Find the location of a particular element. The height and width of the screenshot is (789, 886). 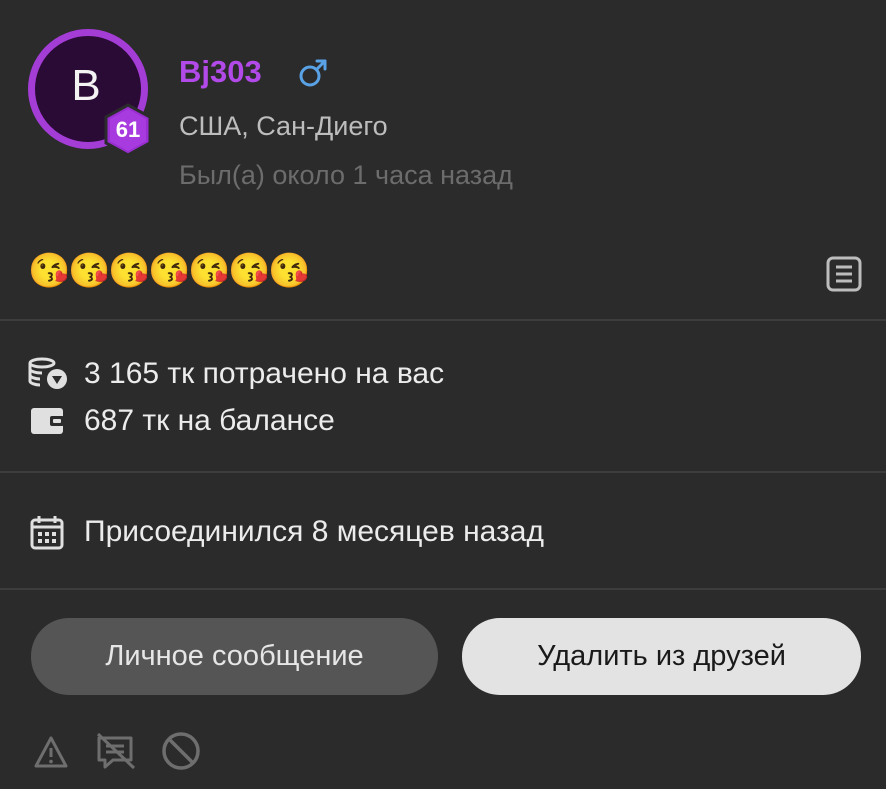

level-badge: 61 is located at coordinates (128, 130).